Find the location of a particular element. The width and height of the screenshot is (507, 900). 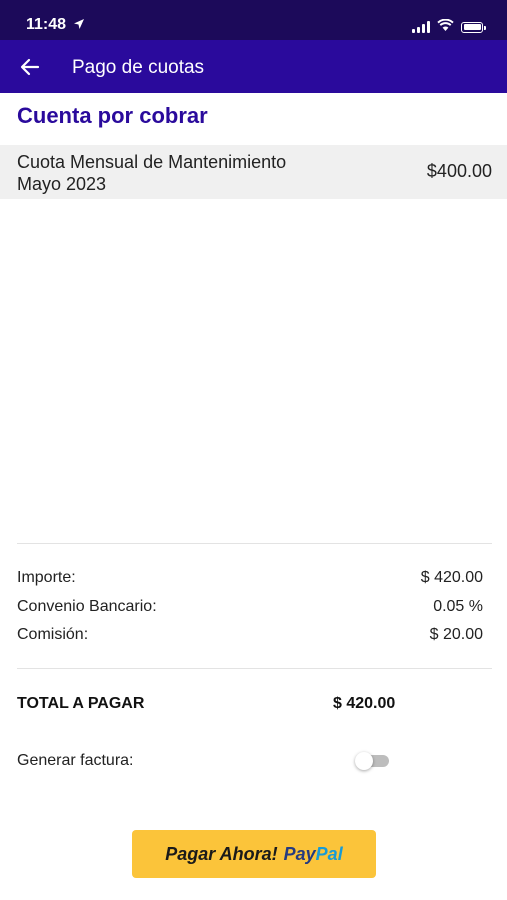

status-icons is located at coordinates (449, 27).